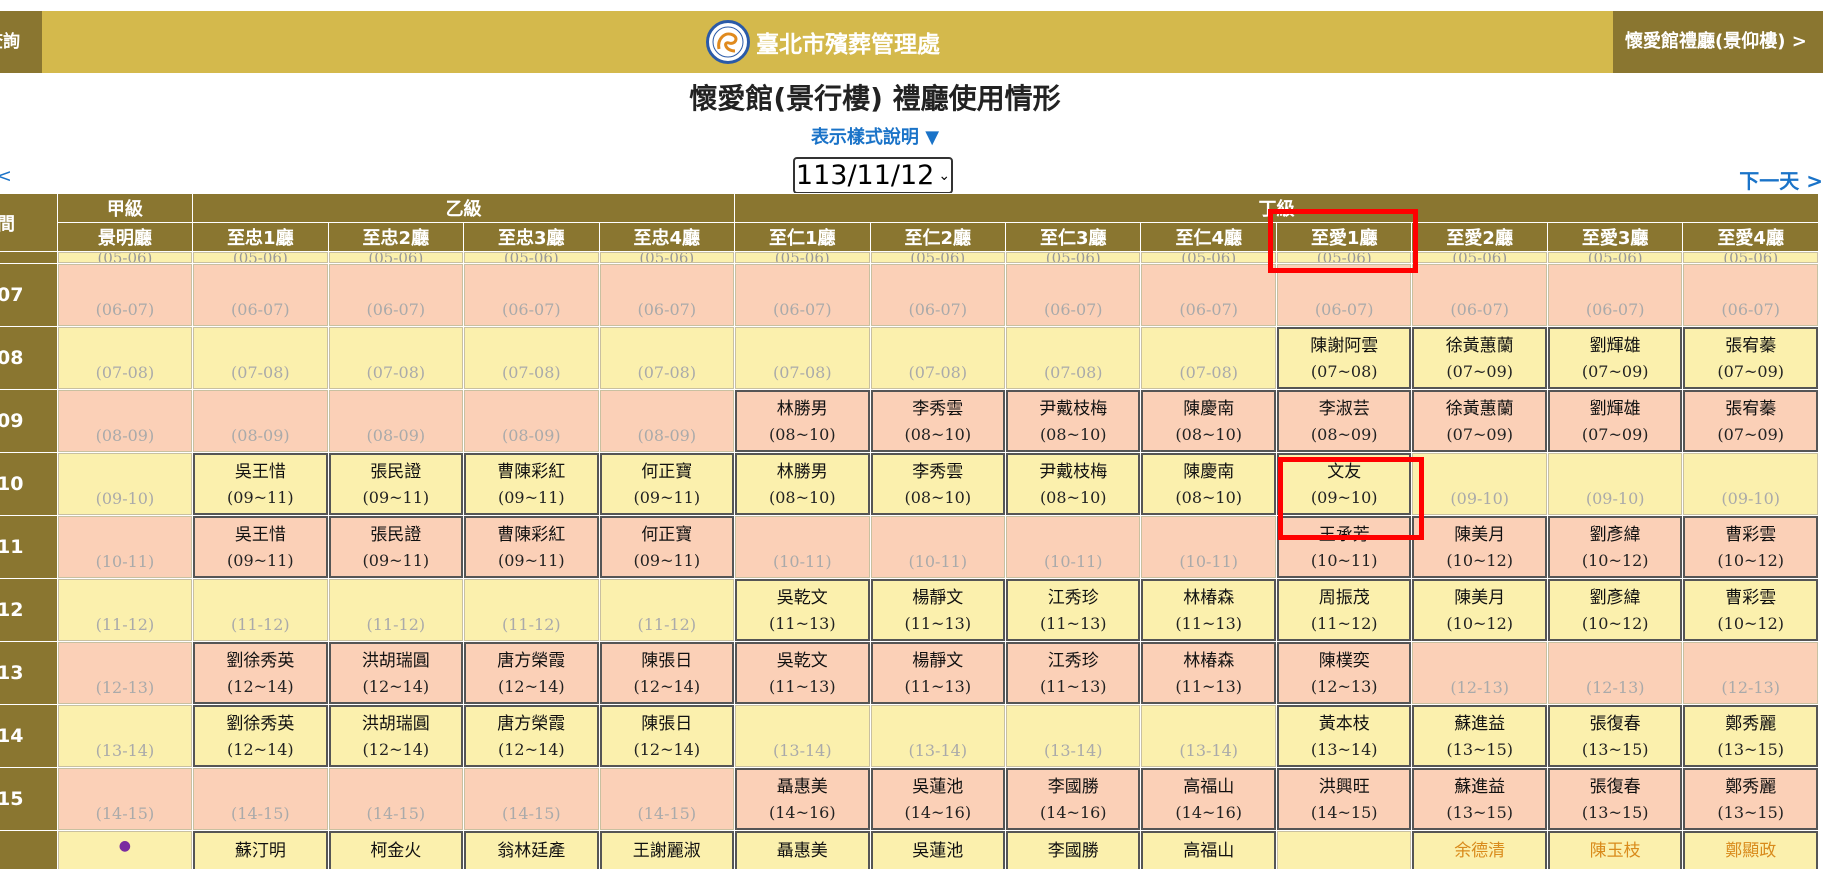 Image resolution: width=1823 pixels, height=869 pixels. What do you see at coordinates (531, 484) in the screenshot?
I see `booking-cell: 曹陳彩紅 (09~11)` at bounding box center [531, 484].